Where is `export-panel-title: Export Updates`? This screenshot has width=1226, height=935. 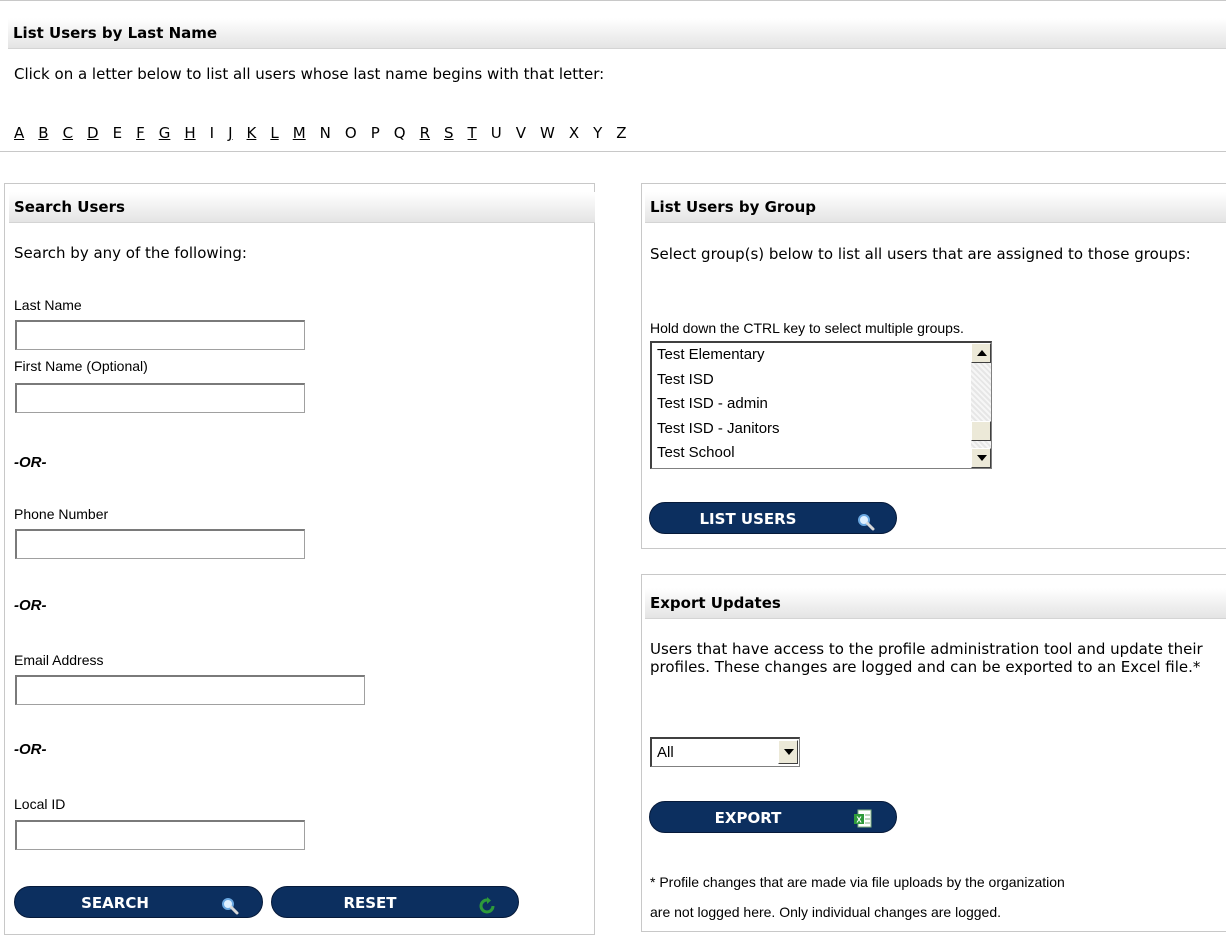 export-panel-title: Export Updates is located at coordinates (935, 603).